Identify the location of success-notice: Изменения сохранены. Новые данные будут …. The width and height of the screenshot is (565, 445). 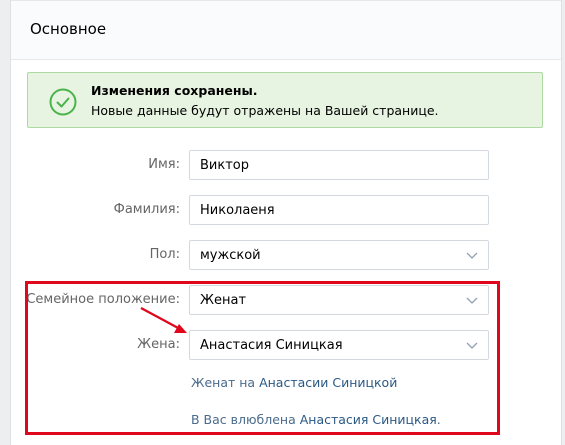
(285, 100).